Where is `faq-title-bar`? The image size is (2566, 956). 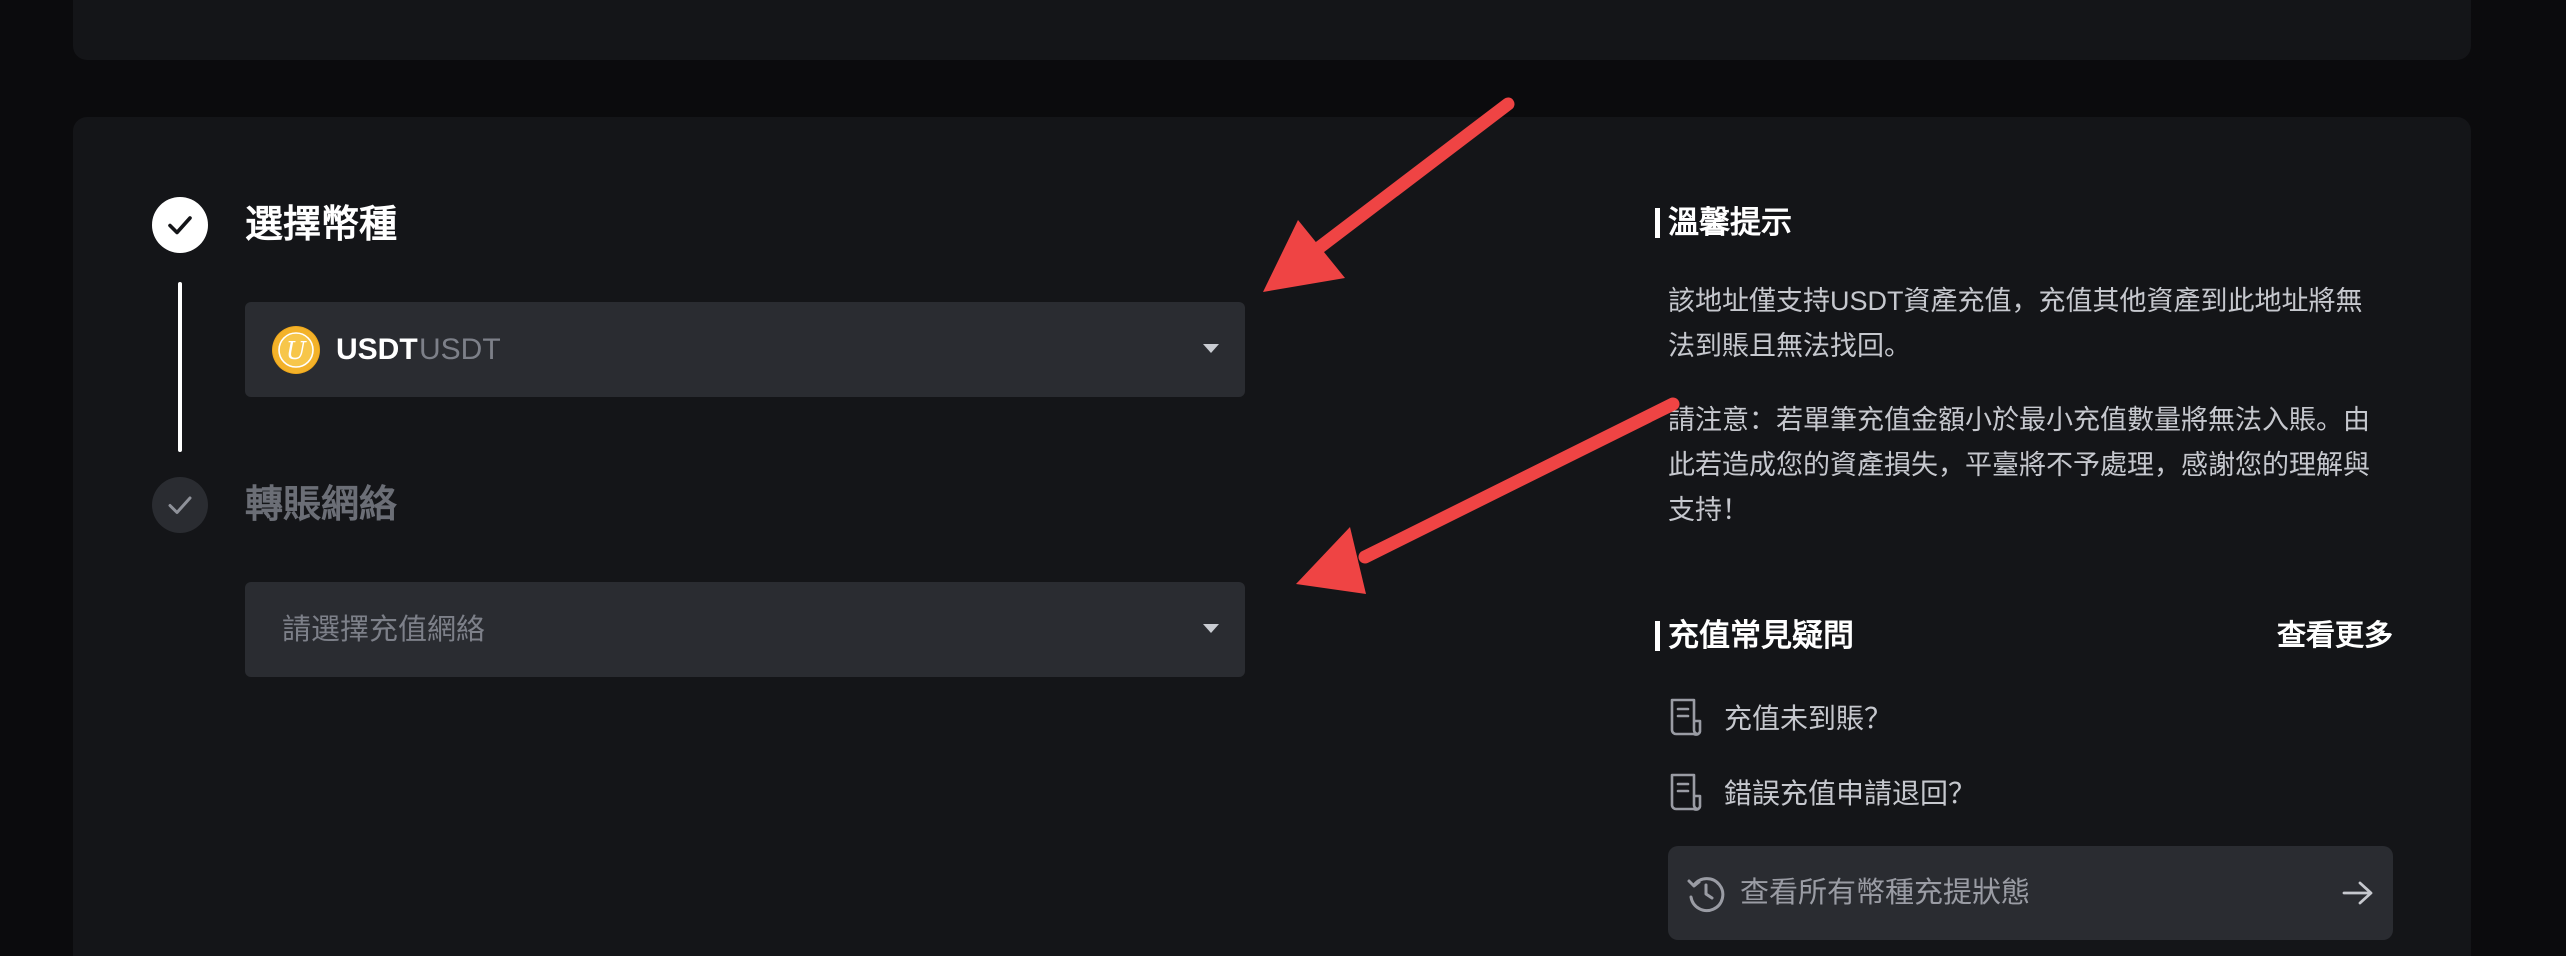 faq-title-bar is located at coordinates (1657, 636).